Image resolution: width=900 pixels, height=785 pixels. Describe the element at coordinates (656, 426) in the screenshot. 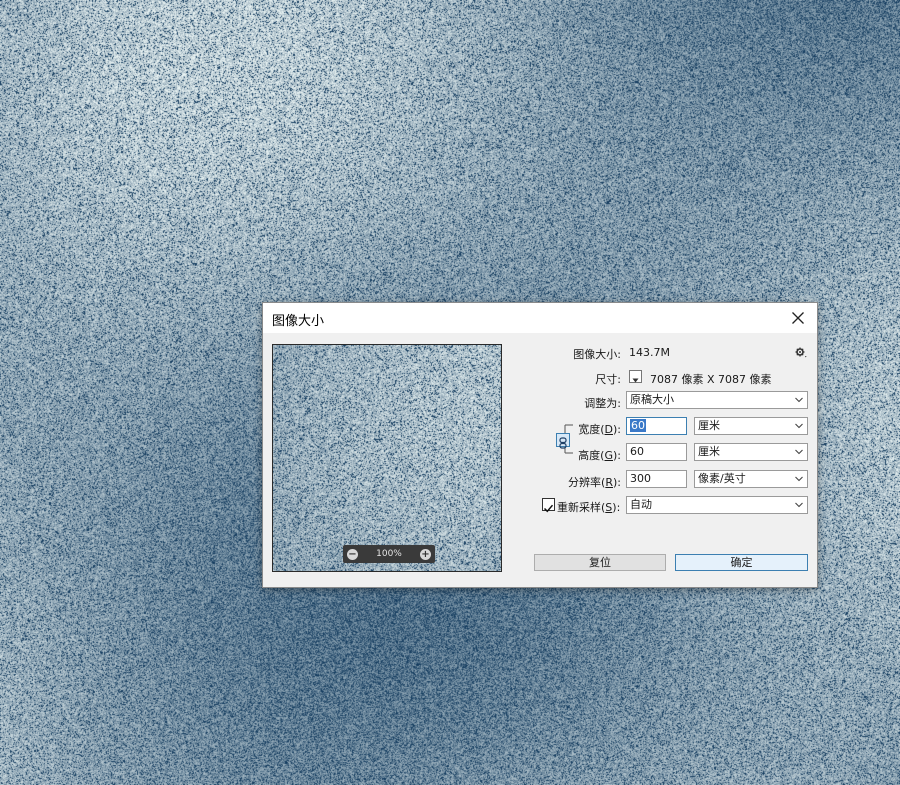

I see `width-input: 60` at that location.